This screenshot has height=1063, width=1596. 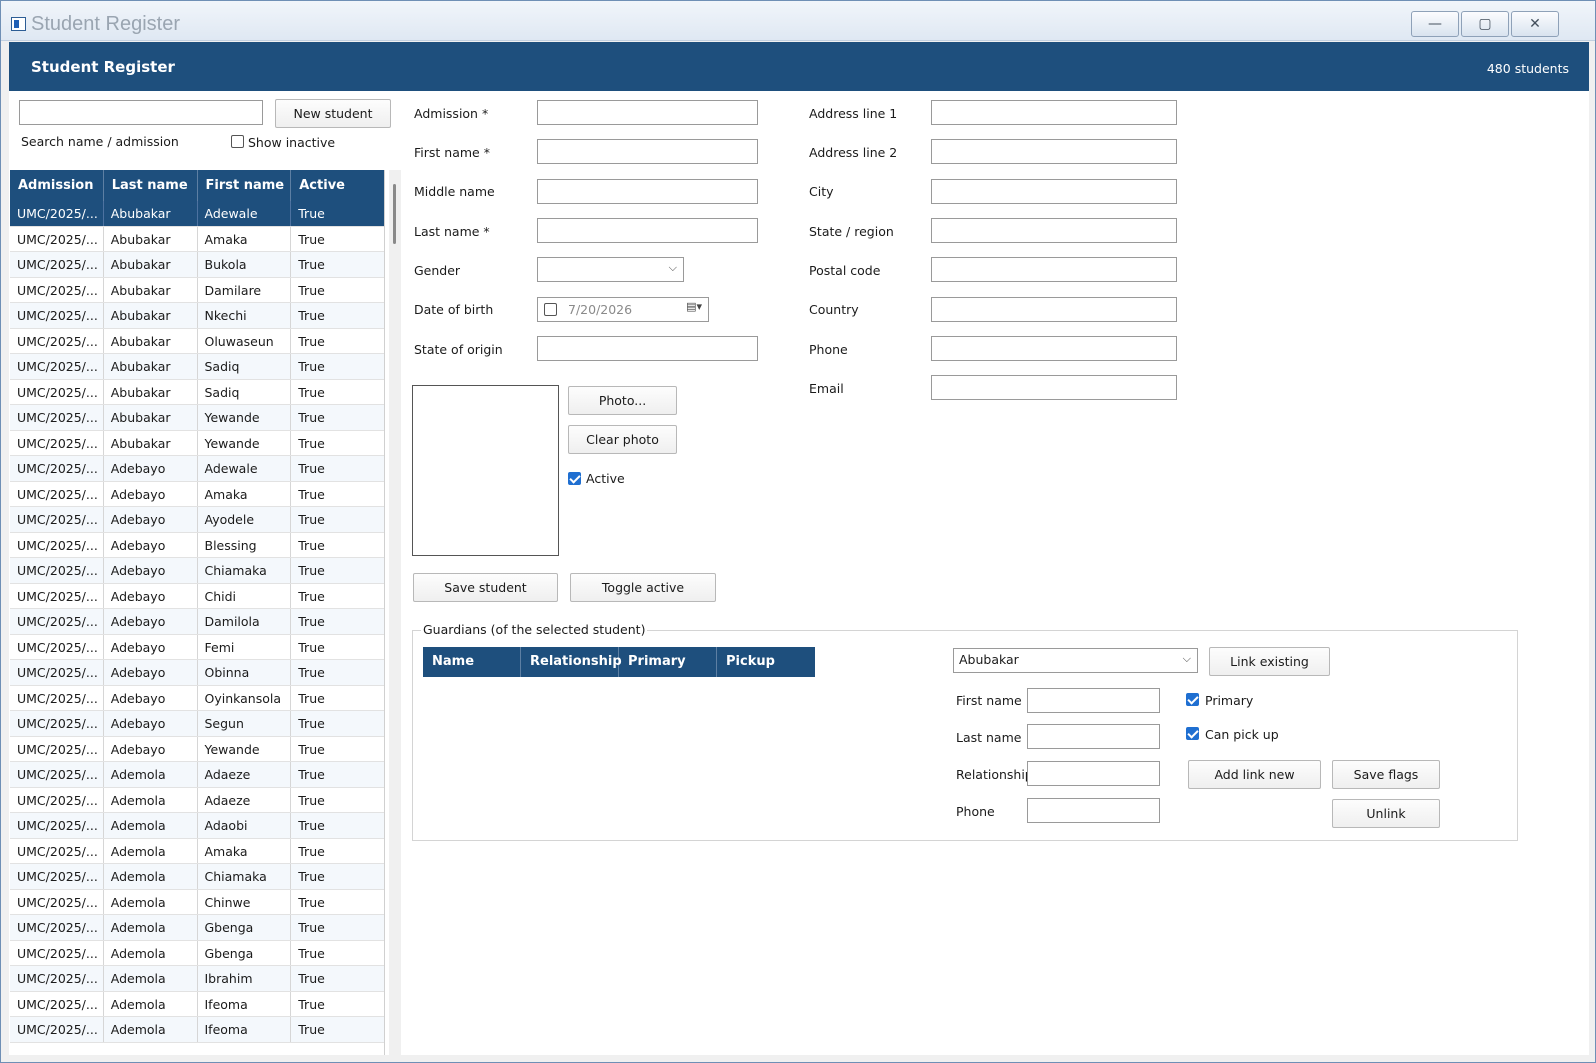 I want to click on middle-name-input, so click(x=647, y=191).